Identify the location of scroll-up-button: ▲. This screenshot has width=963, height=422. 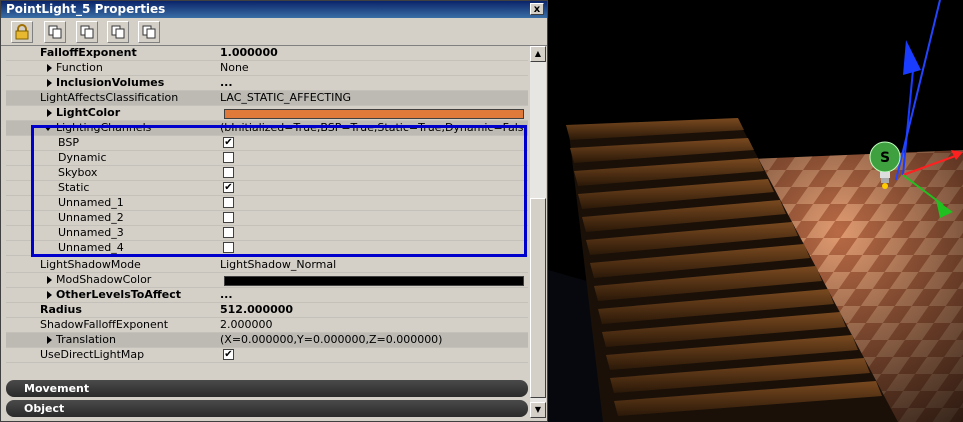
(538, 54).